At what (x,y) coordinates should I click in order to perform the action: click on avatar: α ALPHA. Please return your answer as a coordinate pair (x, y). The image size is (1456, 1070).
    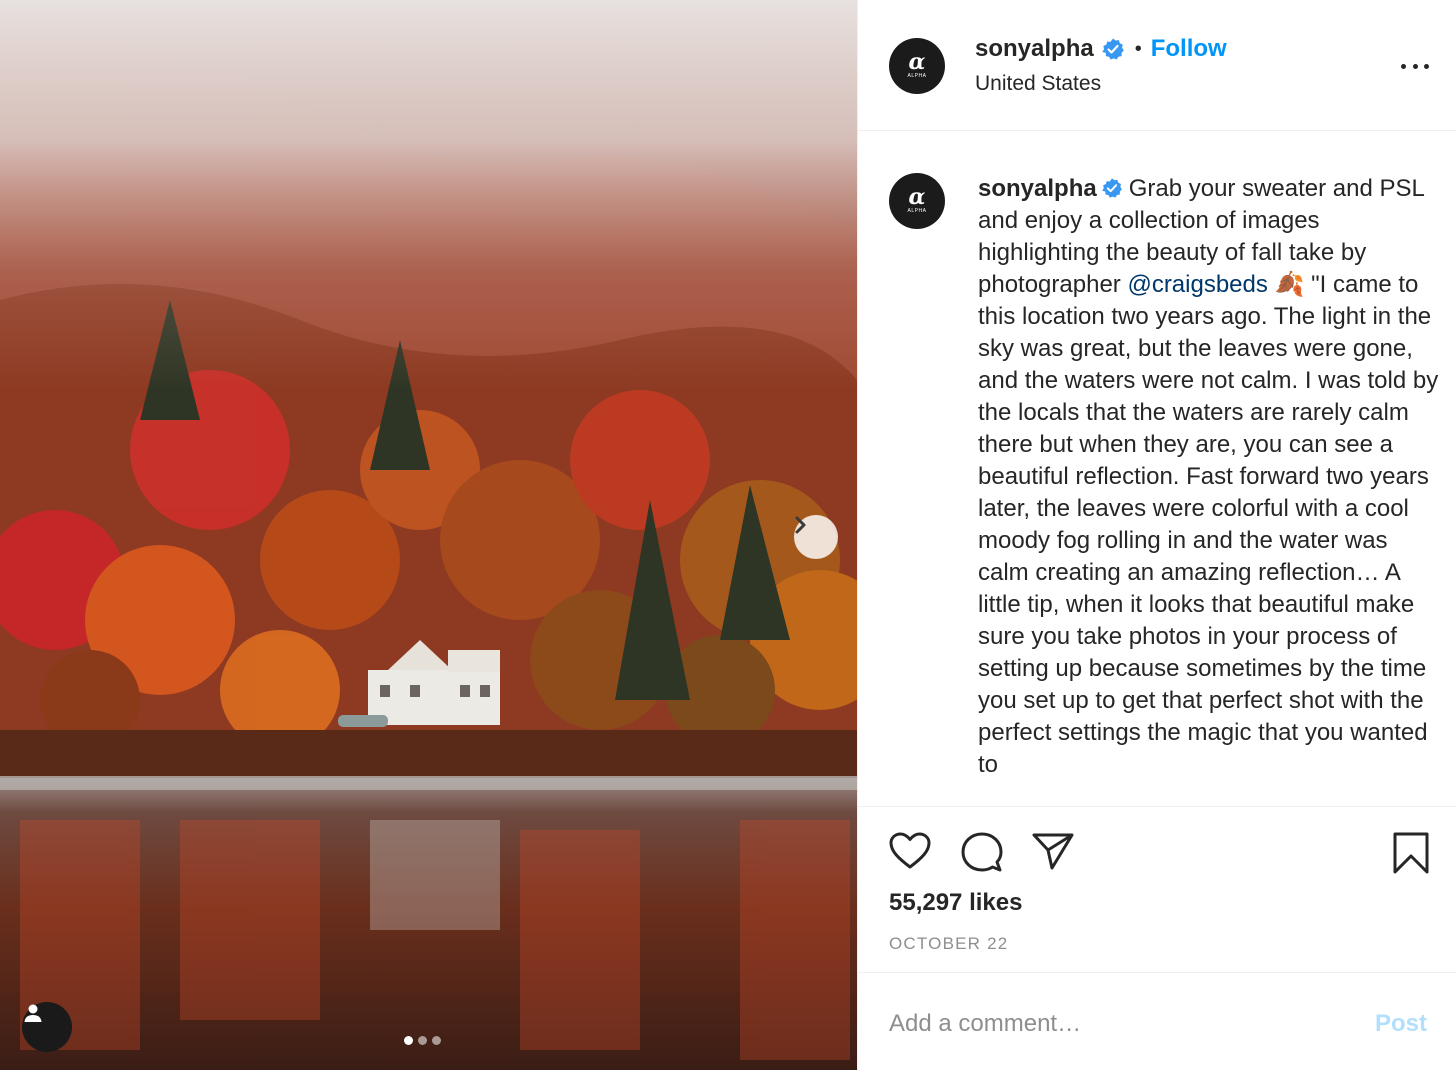
    Looking at the image, I should click on (917, 66).